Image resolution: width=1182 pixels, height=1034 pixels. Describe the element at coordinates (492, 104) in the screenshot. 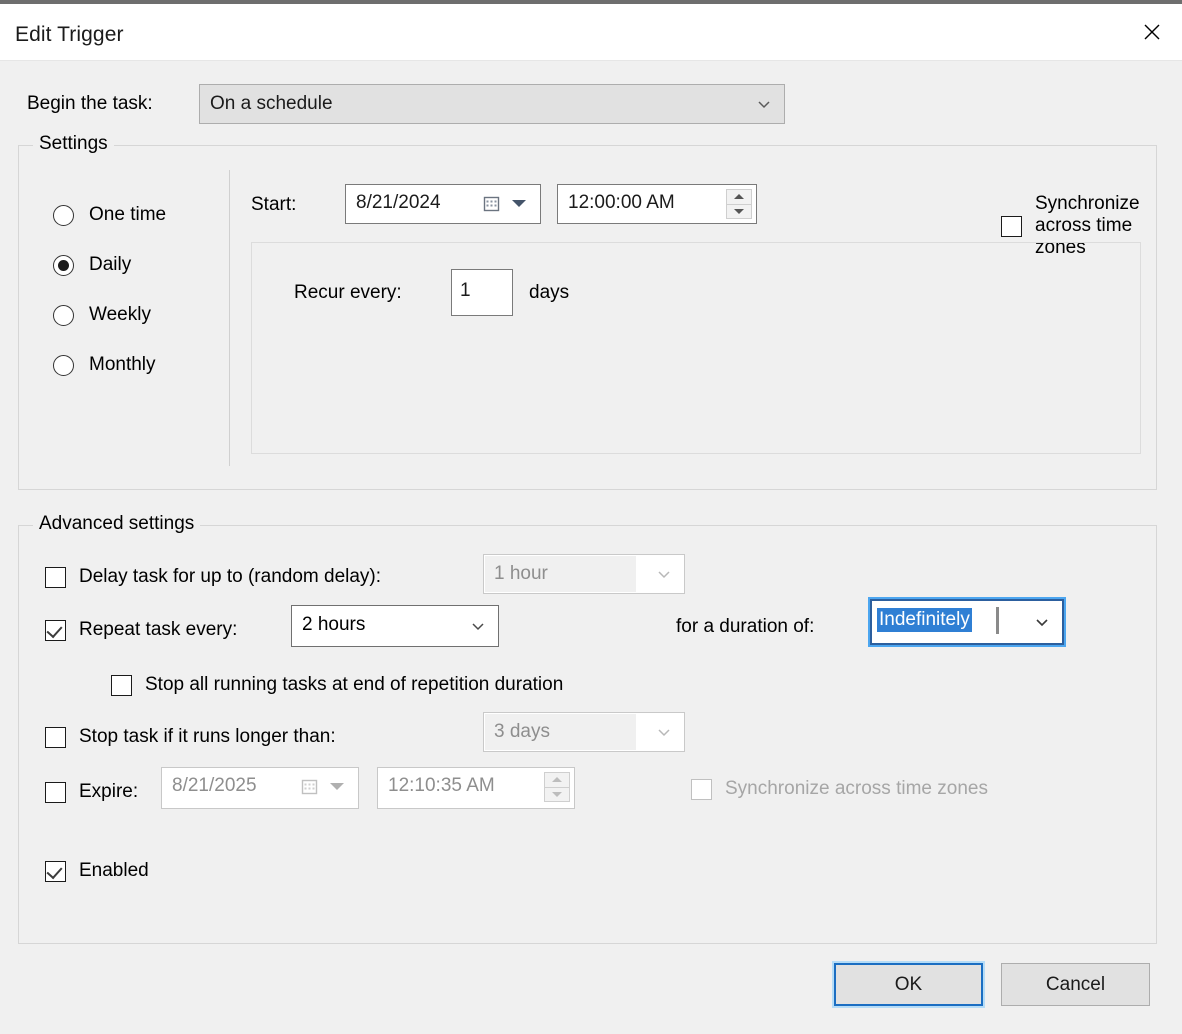

I see `begin-task-combo: On a schedule` at that location.